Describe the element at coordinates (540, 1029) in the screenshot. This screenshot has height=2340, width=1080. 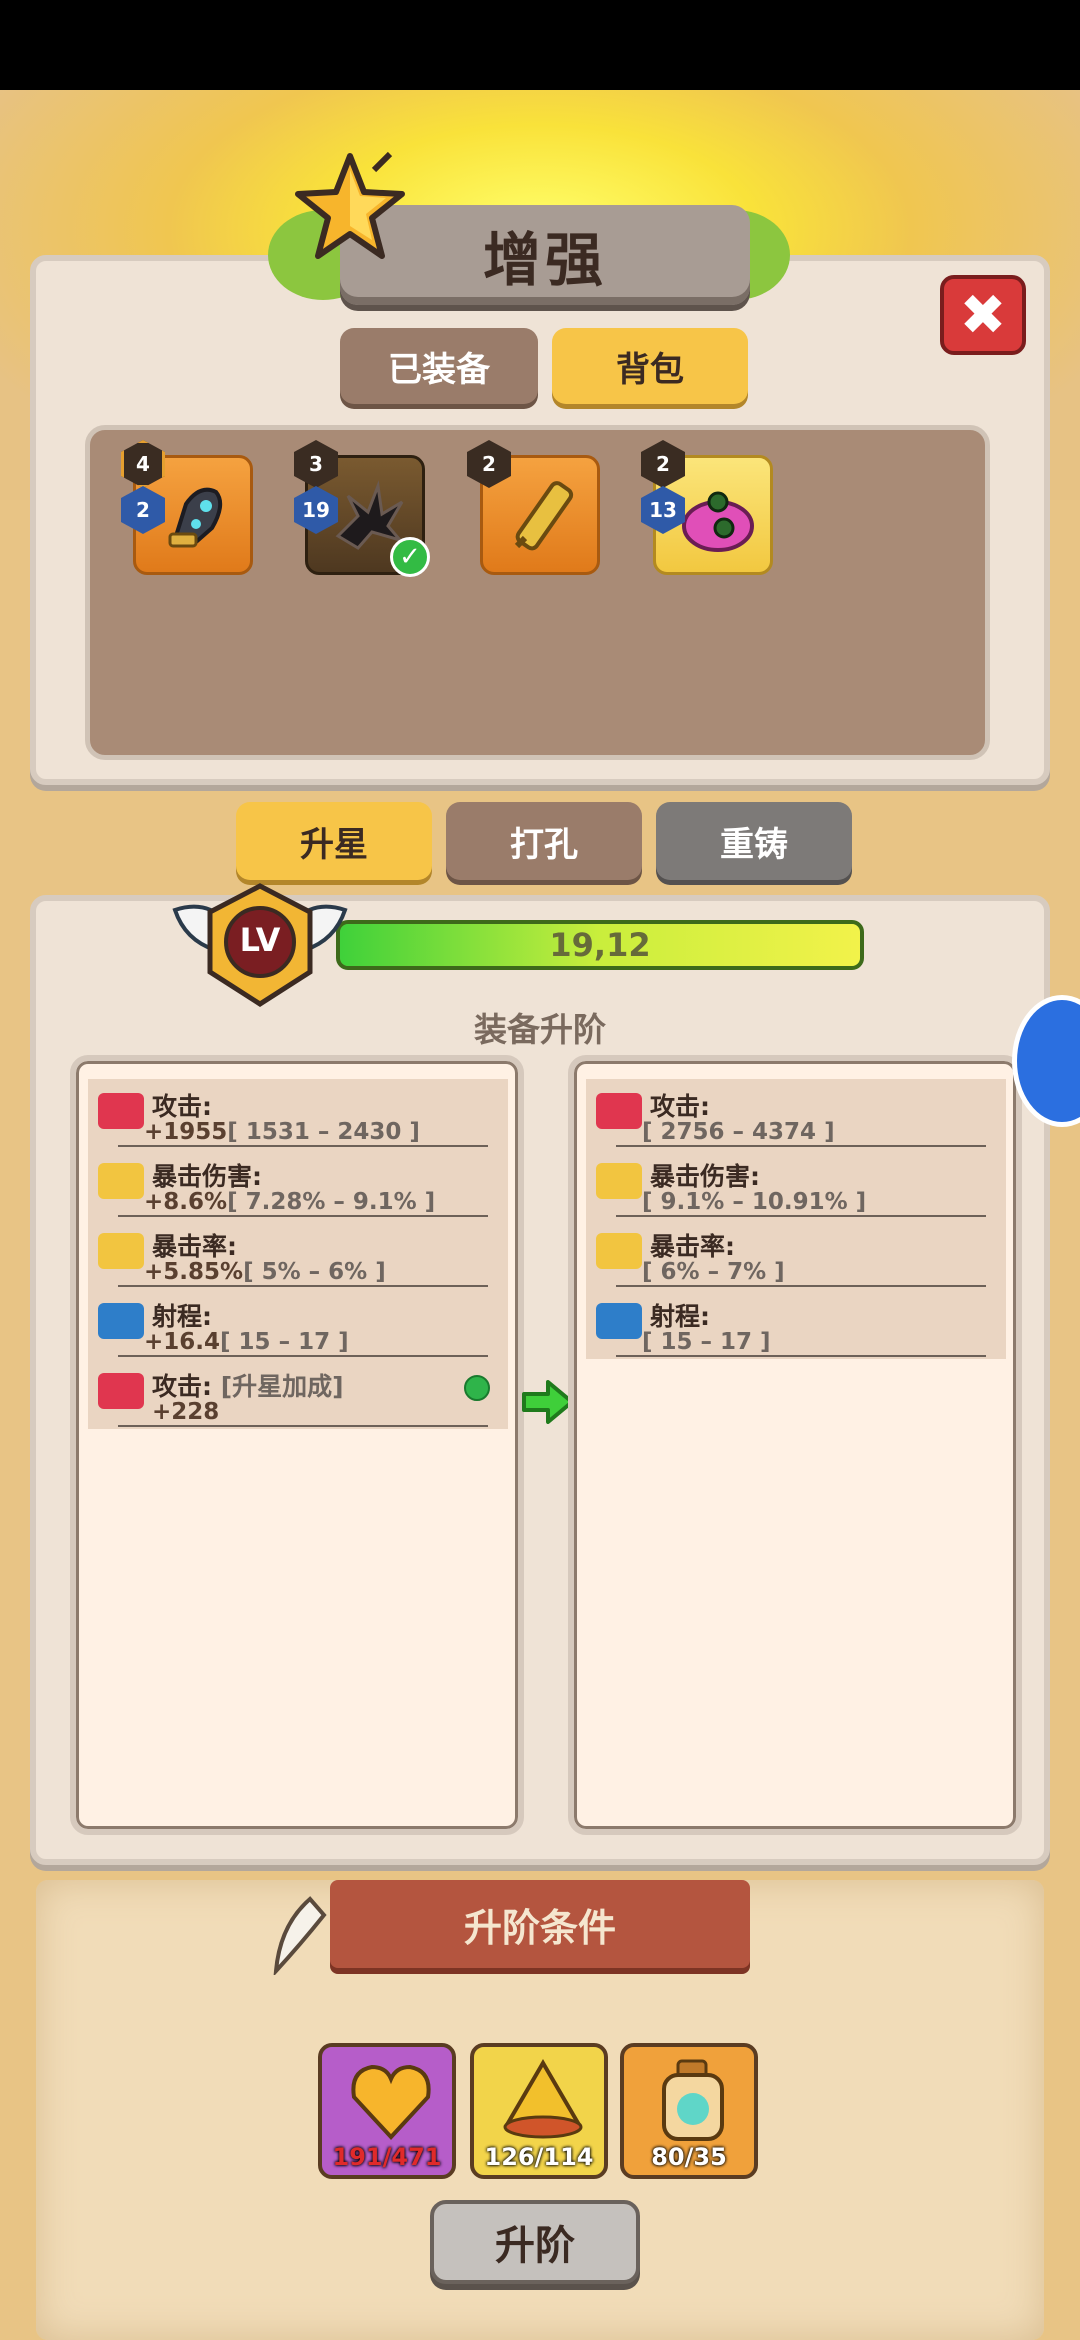
I see `section-title: 装备升阶` at that location.